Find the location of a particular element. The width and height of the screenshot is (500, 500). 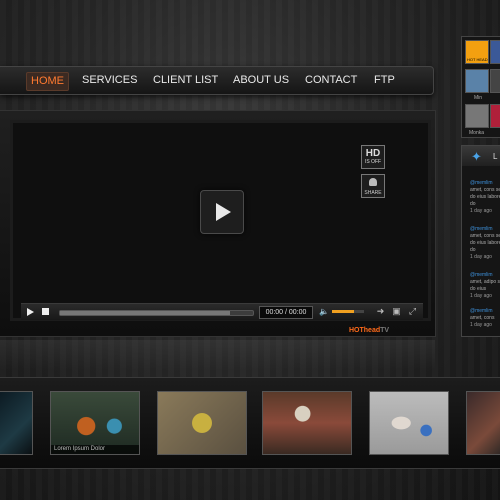

player-reflection is located at coordinates (217, 355).